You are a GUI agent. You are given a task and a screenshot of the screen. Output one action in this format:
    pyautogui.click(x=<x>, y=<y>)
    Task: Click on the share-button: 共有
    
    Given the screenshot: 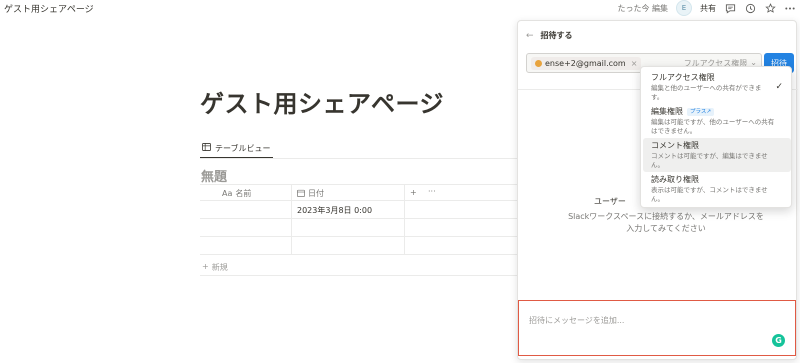 What is the action you would take?
    pyautogui.click(x=708, y=8)
    